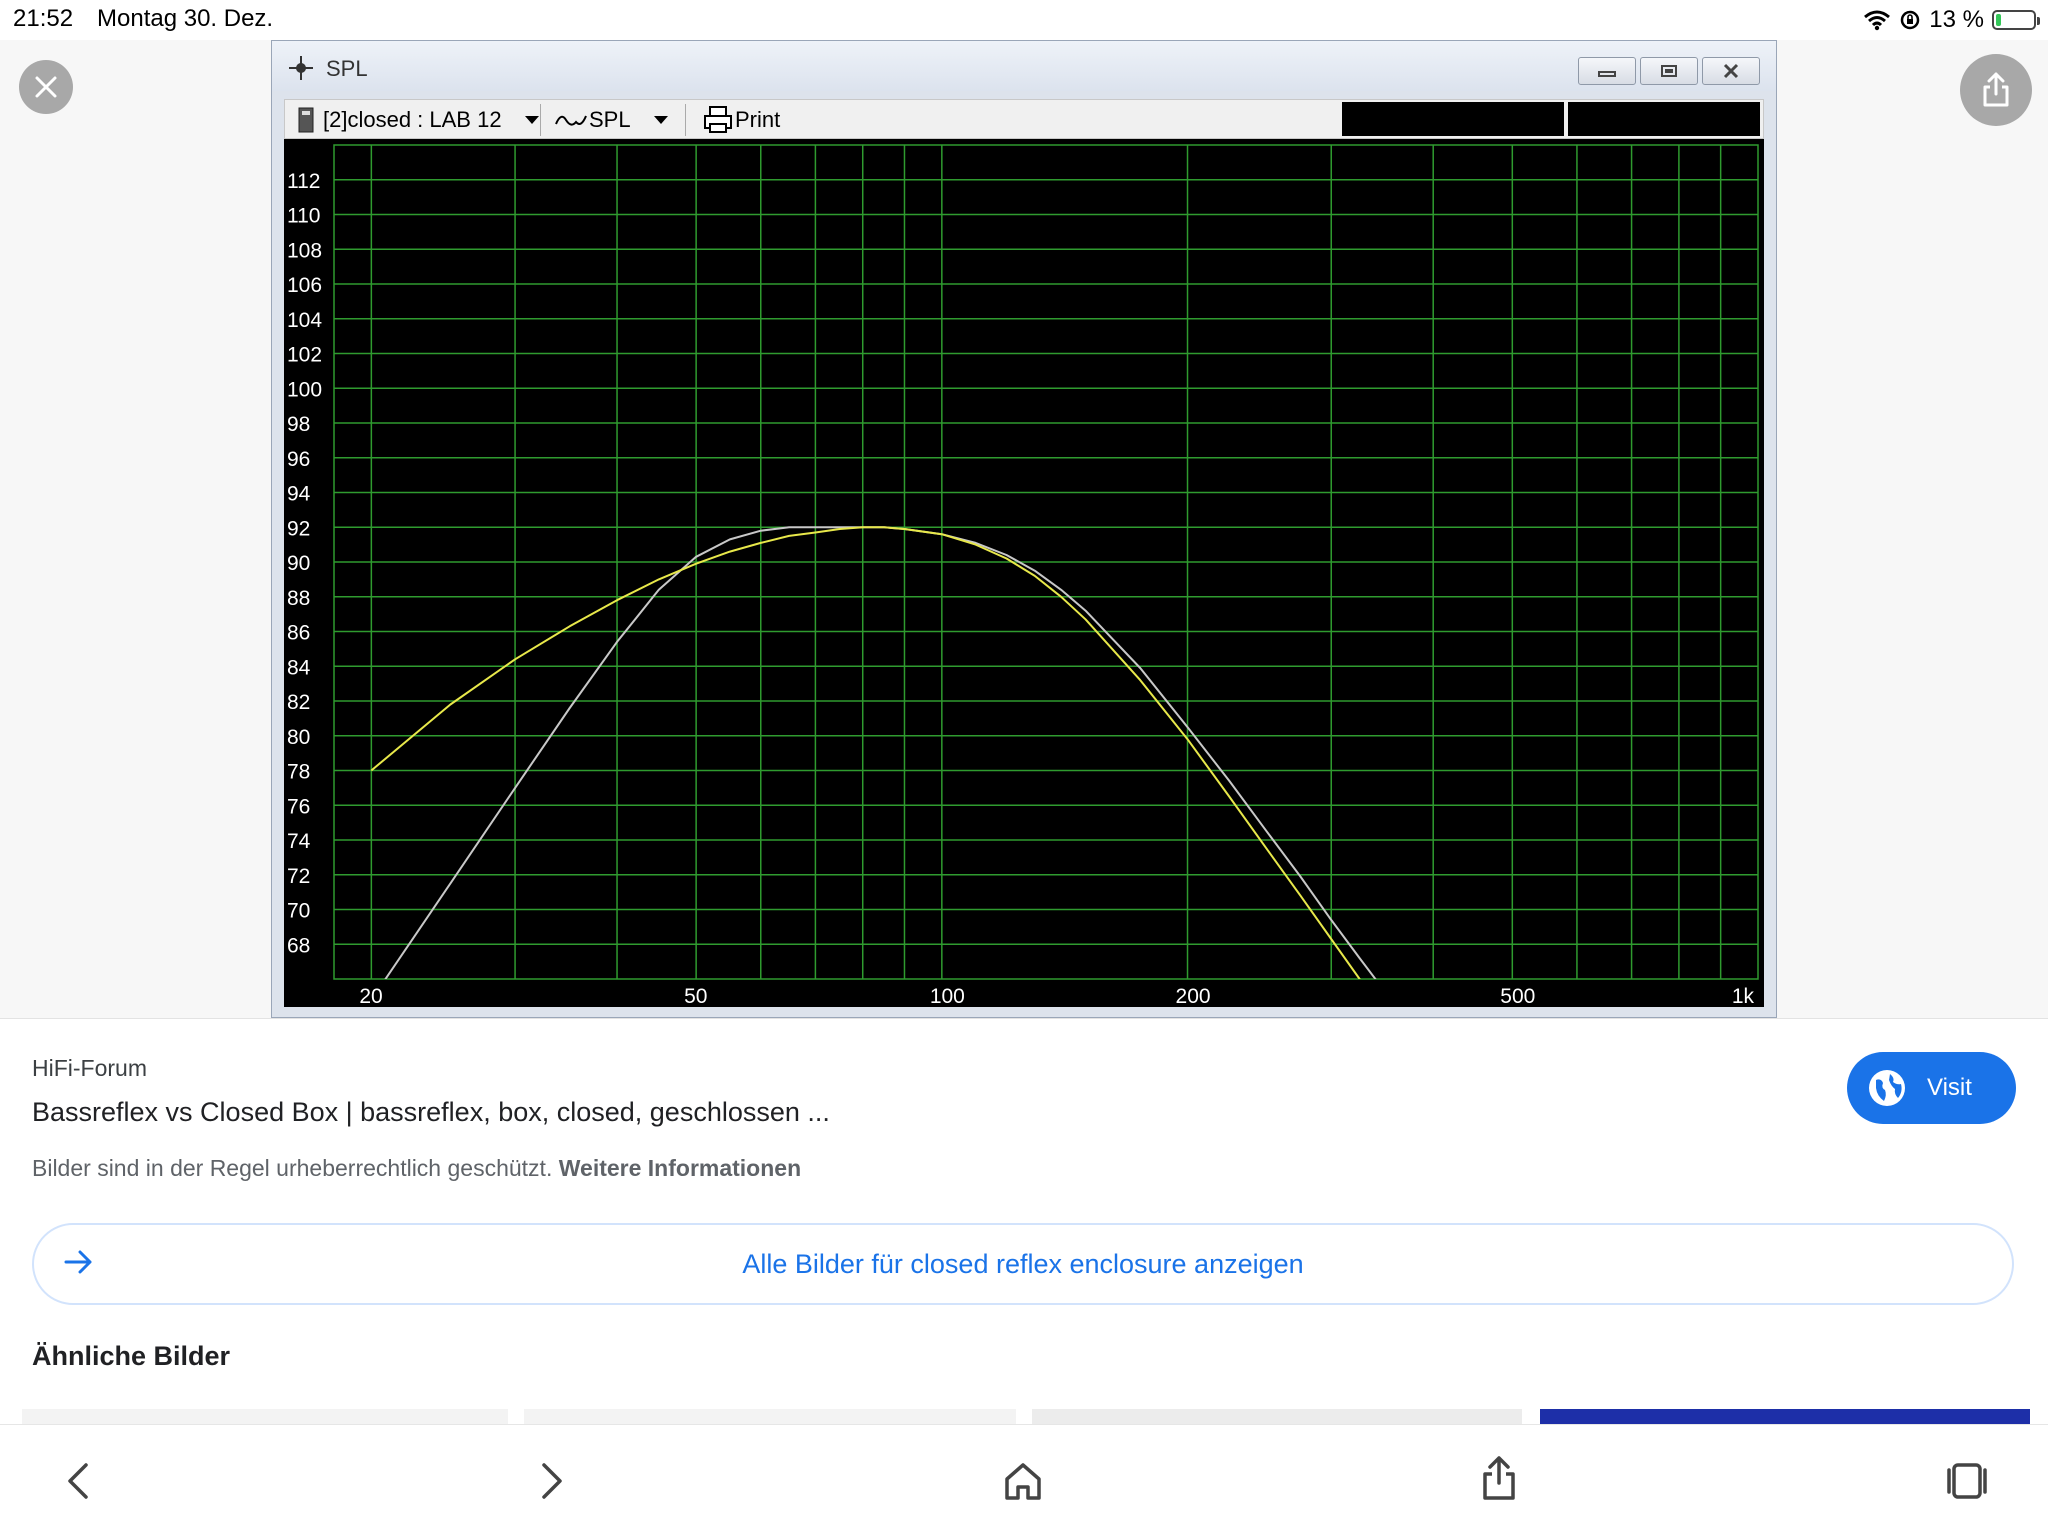  I want to click on more-info-link: Weitere Informationen, so click(680, 1168).